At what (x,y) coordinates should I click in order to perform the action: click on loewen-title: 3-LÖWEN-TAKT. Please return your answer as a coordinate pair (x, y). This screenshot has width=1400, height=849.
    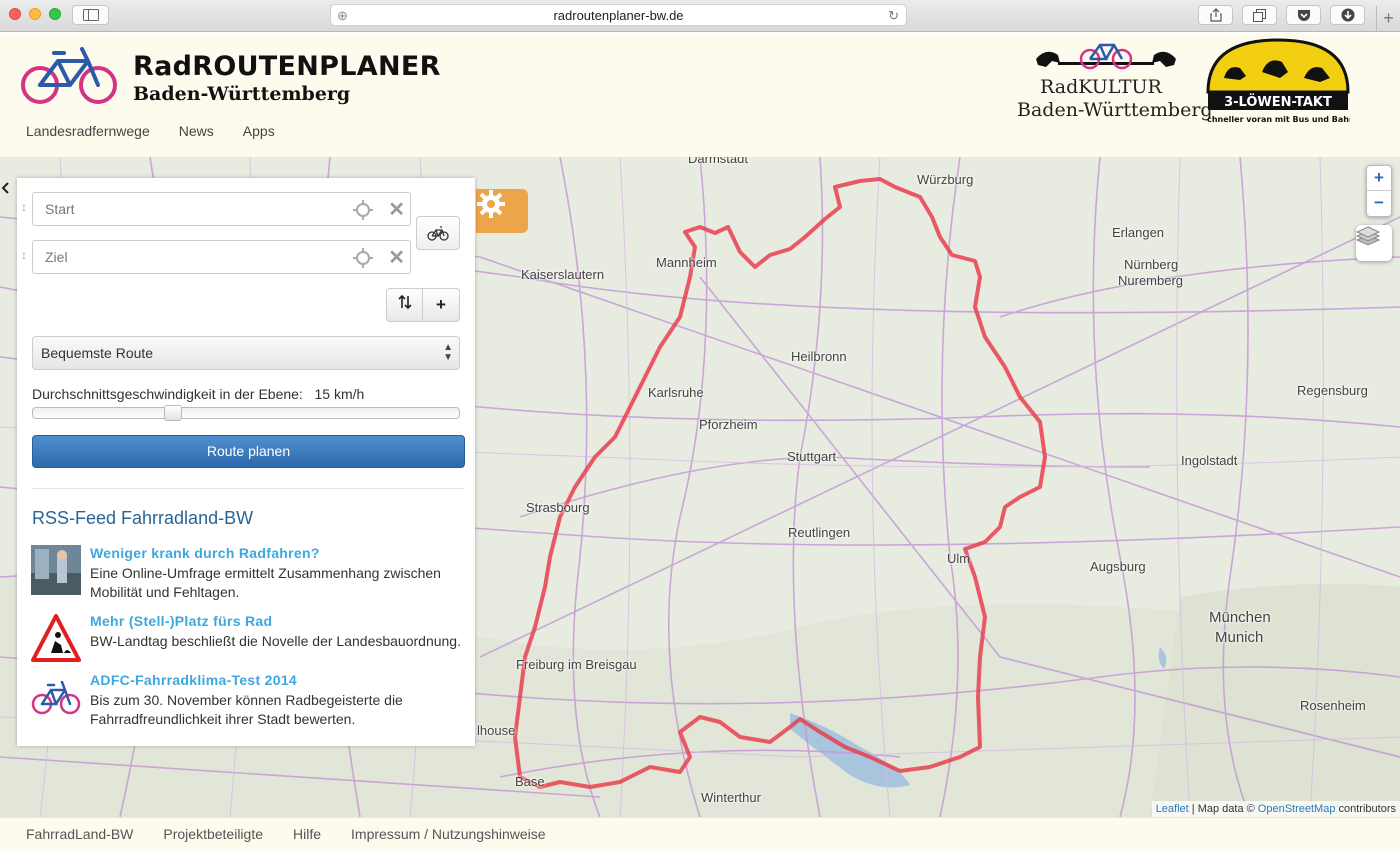
    Looking at the image, I should click on (1278, 102).